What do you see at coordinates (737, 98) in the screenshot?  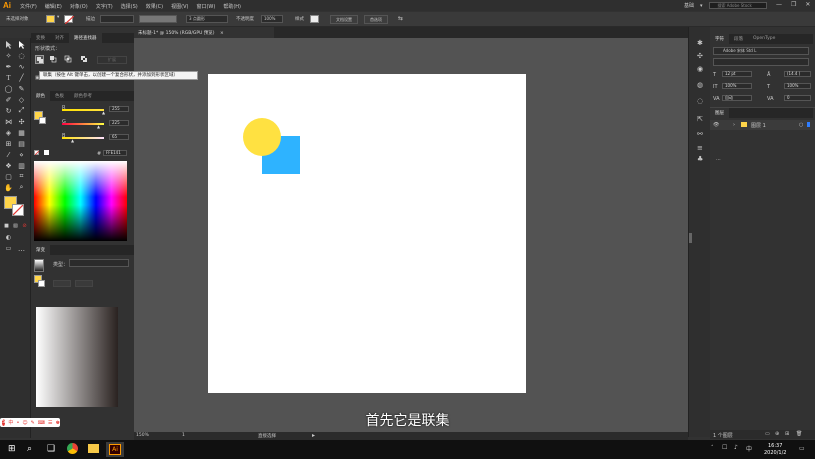 I see `kerning-input: 自动` at bounding box center [737, 98].